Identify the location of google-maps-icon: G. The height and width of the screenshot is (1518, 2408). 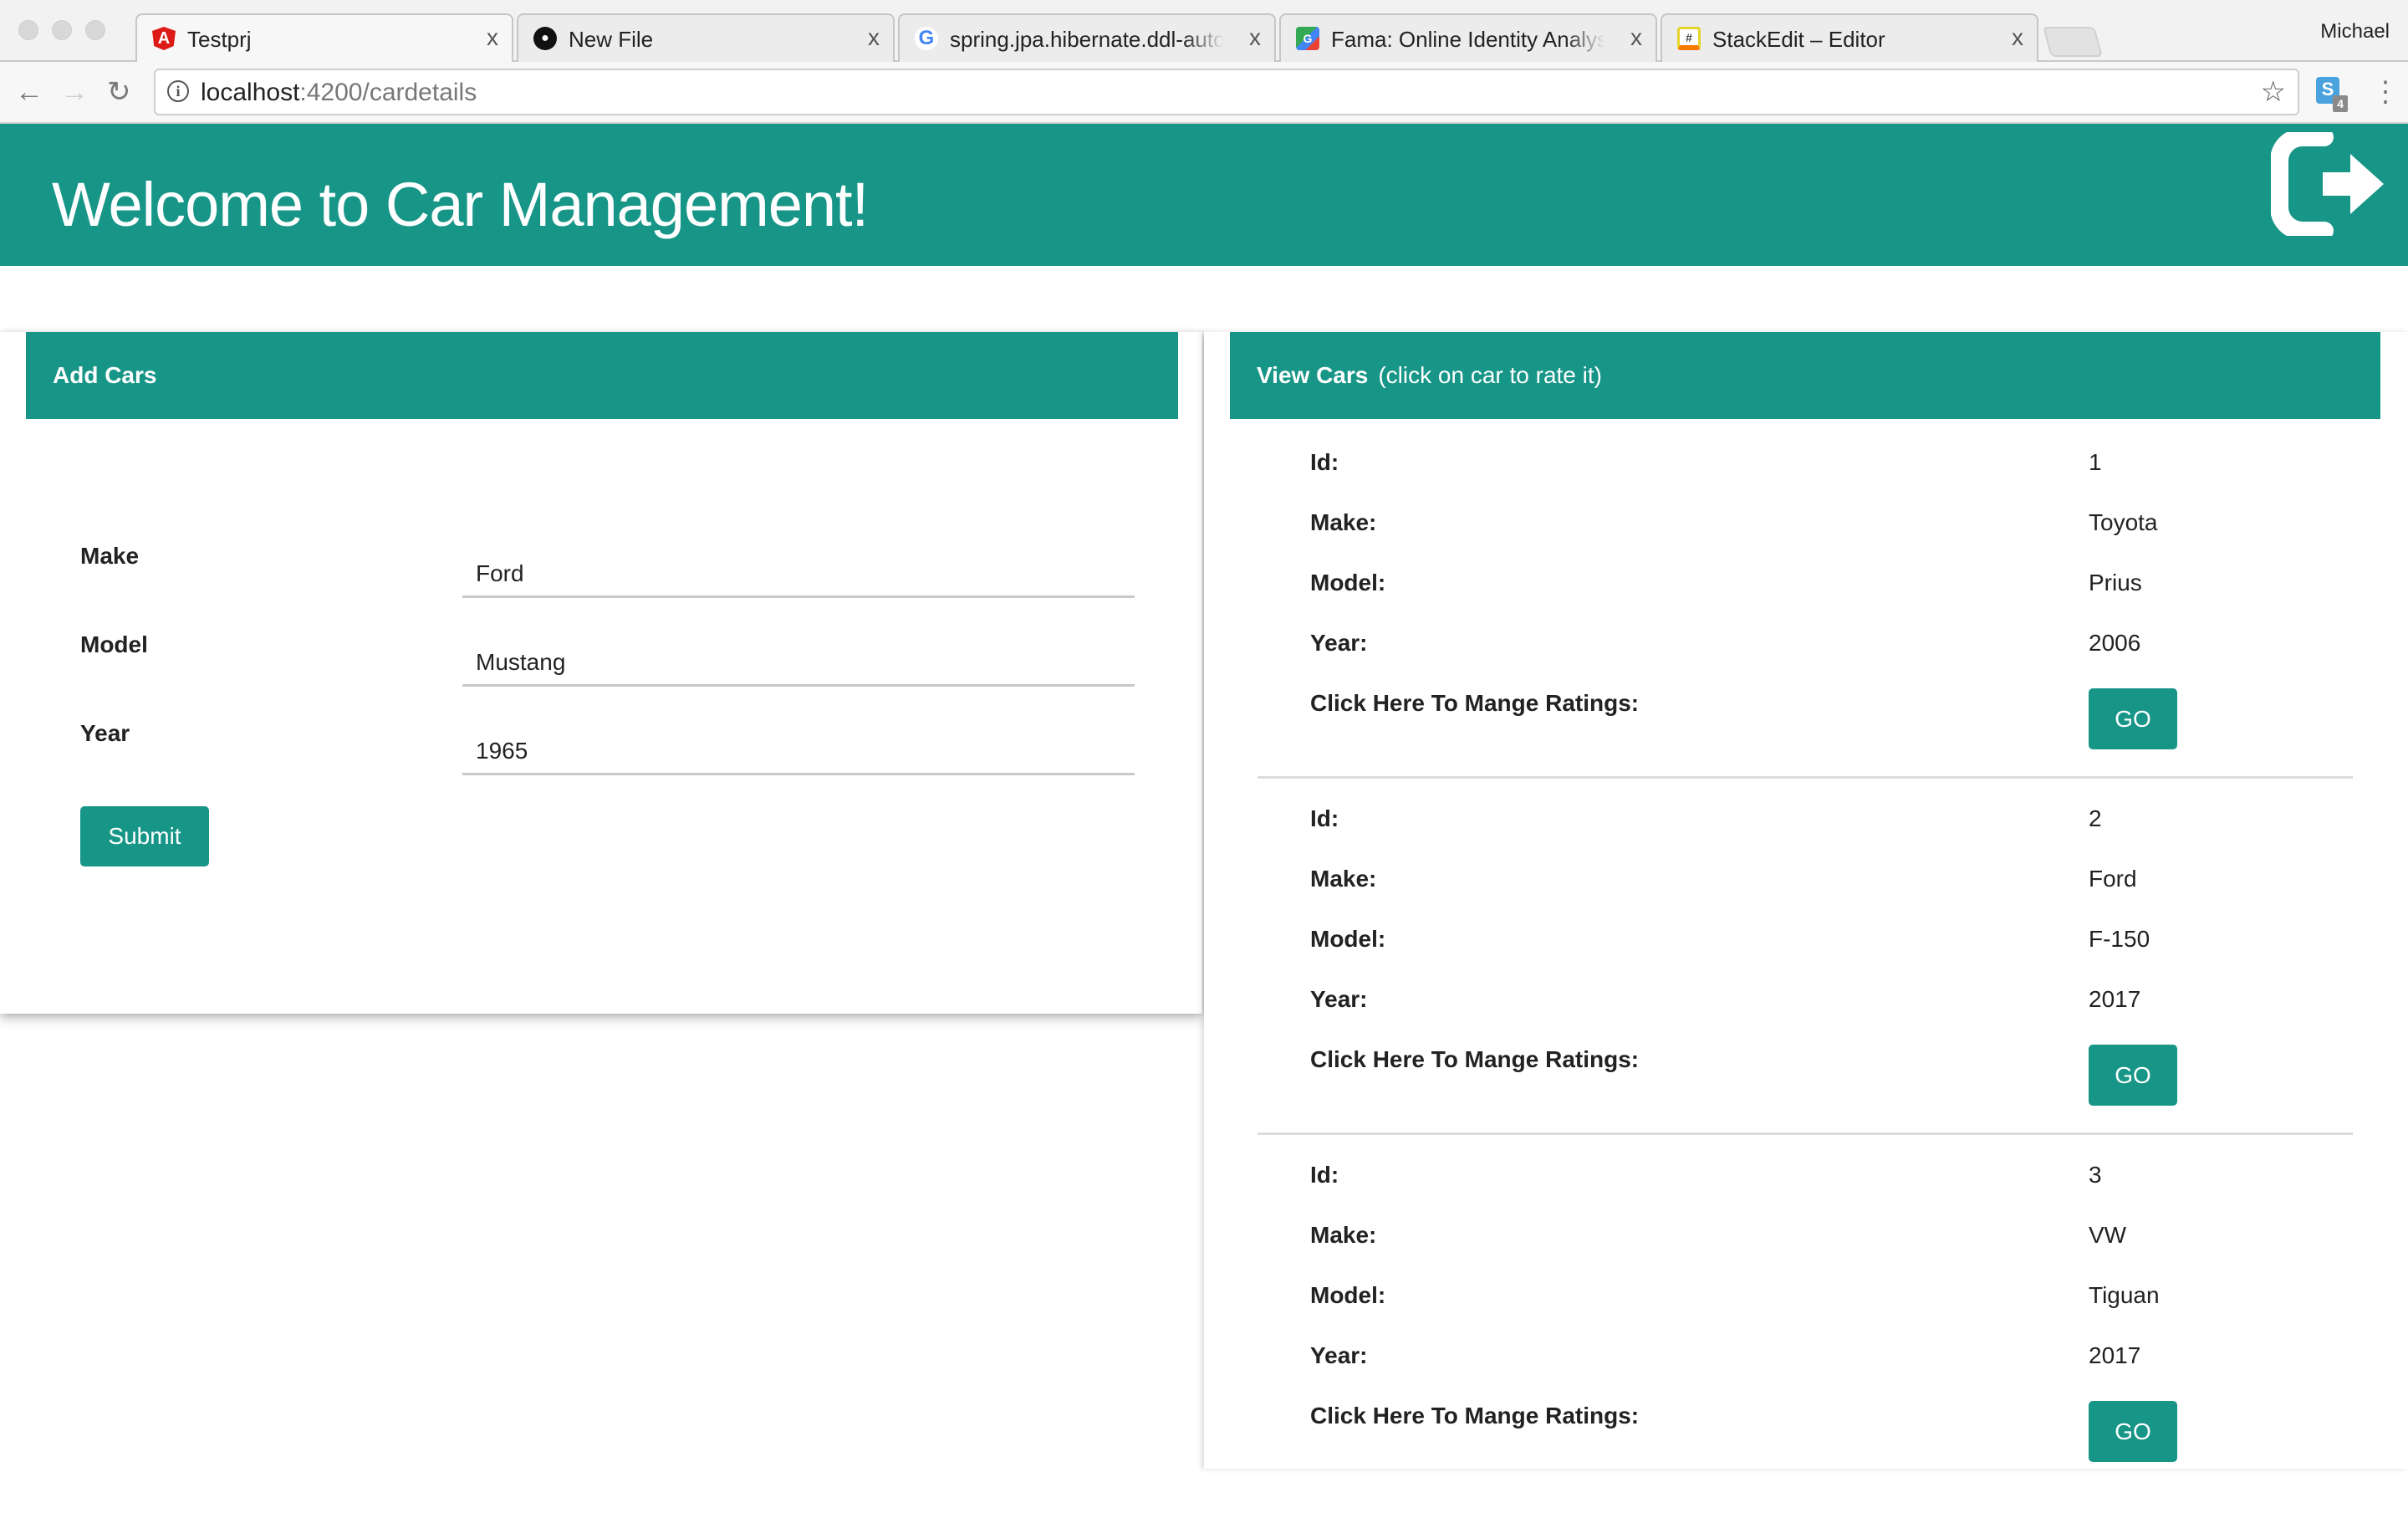
(1307, 38).